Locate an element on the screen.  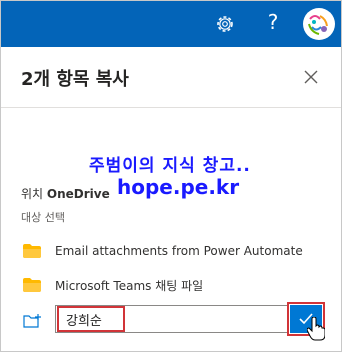
location-label: 위치 is located at coordinates (32, 194).